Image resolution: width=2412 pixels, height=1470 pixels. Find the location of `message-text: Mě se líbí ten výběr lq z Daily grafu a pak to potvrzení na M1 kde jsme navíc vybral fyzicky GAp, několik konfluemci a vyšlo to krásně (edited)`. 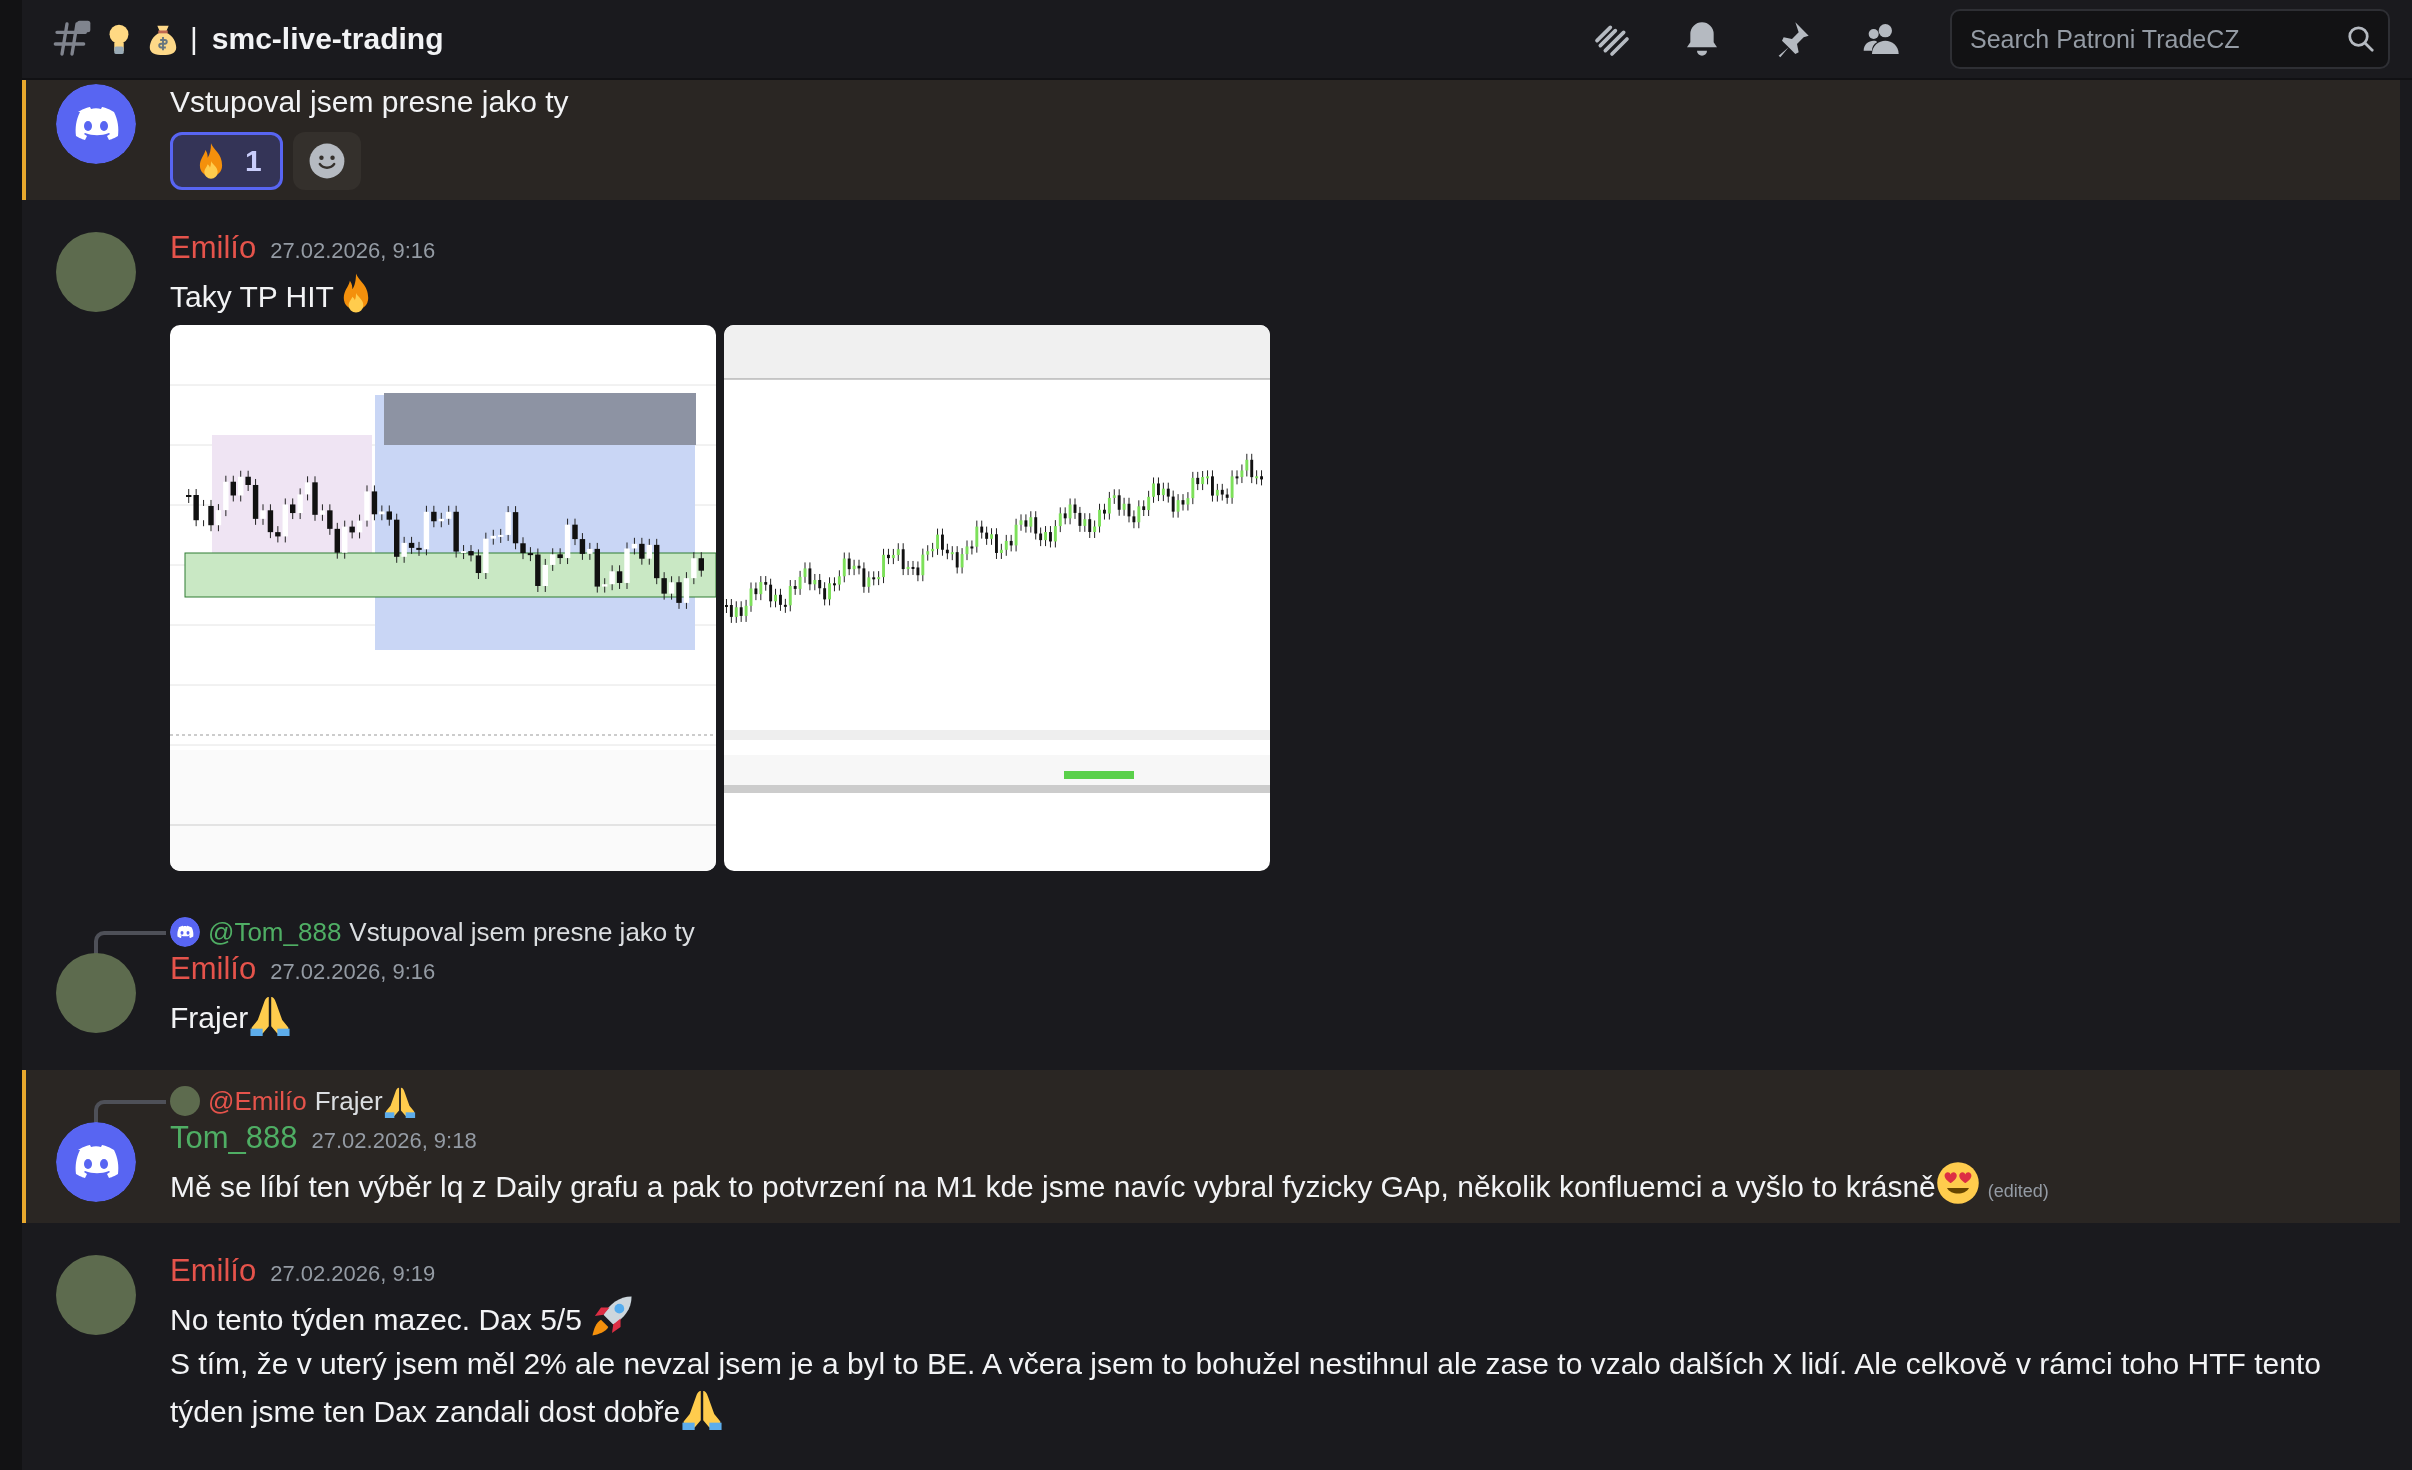

message-text: Mě se líbí ten výběr lq z Daily grafu a pak to potvrzení na M1 kde jsme navíc vybral fyzicky GAp, několik konfluemci a vyšlo to krásně (edited) is located at coordinates (1285, 1187).